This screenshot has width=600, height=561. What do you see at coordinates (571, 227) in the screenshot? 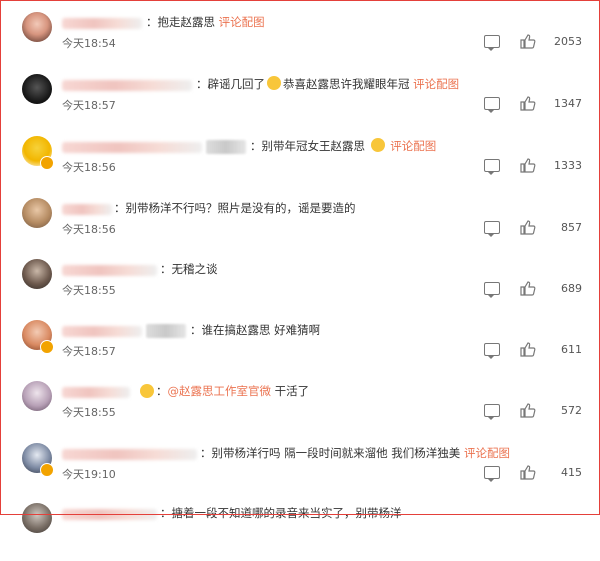
I see `like-count: 857` at bounding box center [571, 227].